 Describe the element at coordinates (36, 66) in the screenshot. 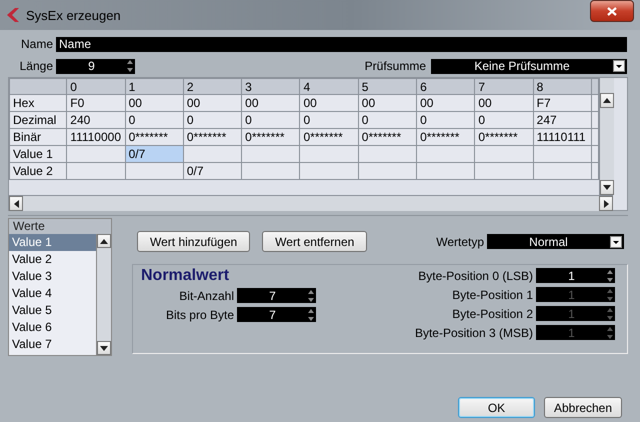

I see `length-label: Länge` at that location.